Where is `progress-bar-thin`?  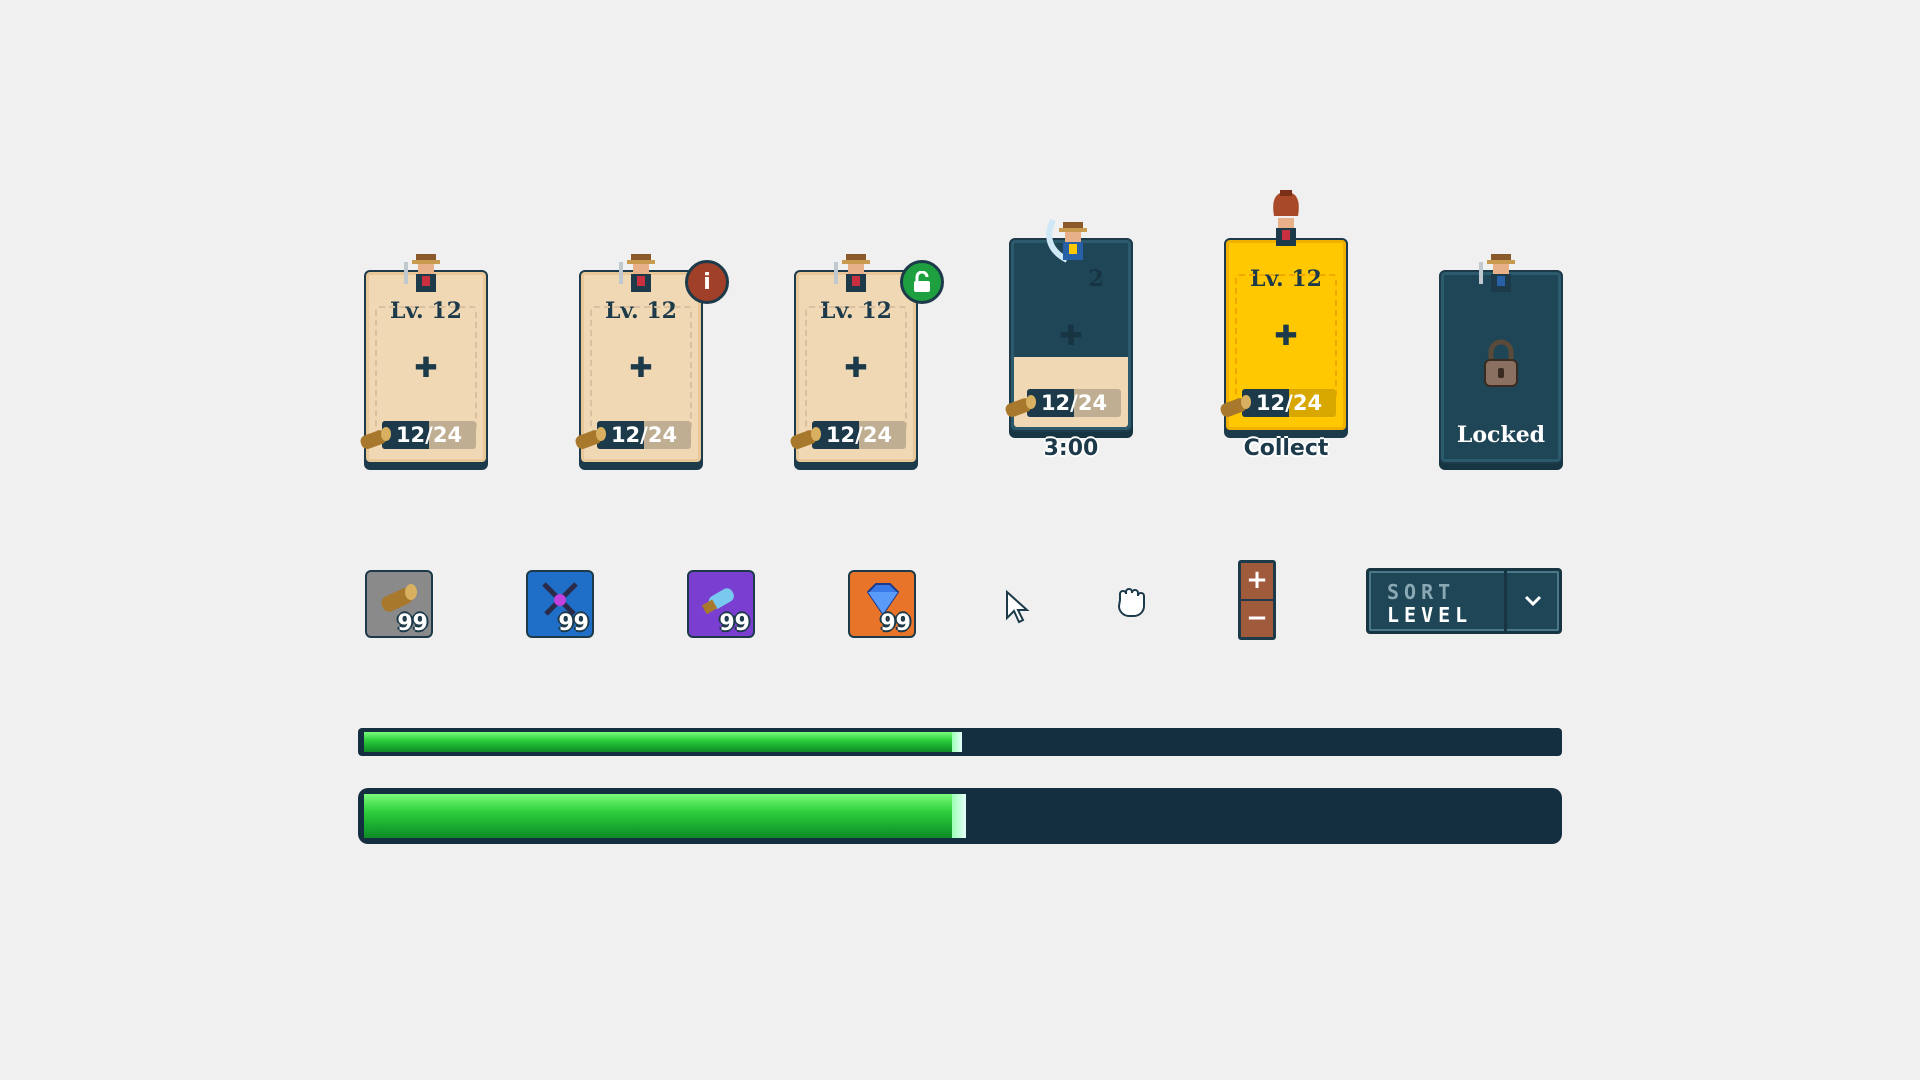
progress-bar-thin is located at coordinates (960, 742).